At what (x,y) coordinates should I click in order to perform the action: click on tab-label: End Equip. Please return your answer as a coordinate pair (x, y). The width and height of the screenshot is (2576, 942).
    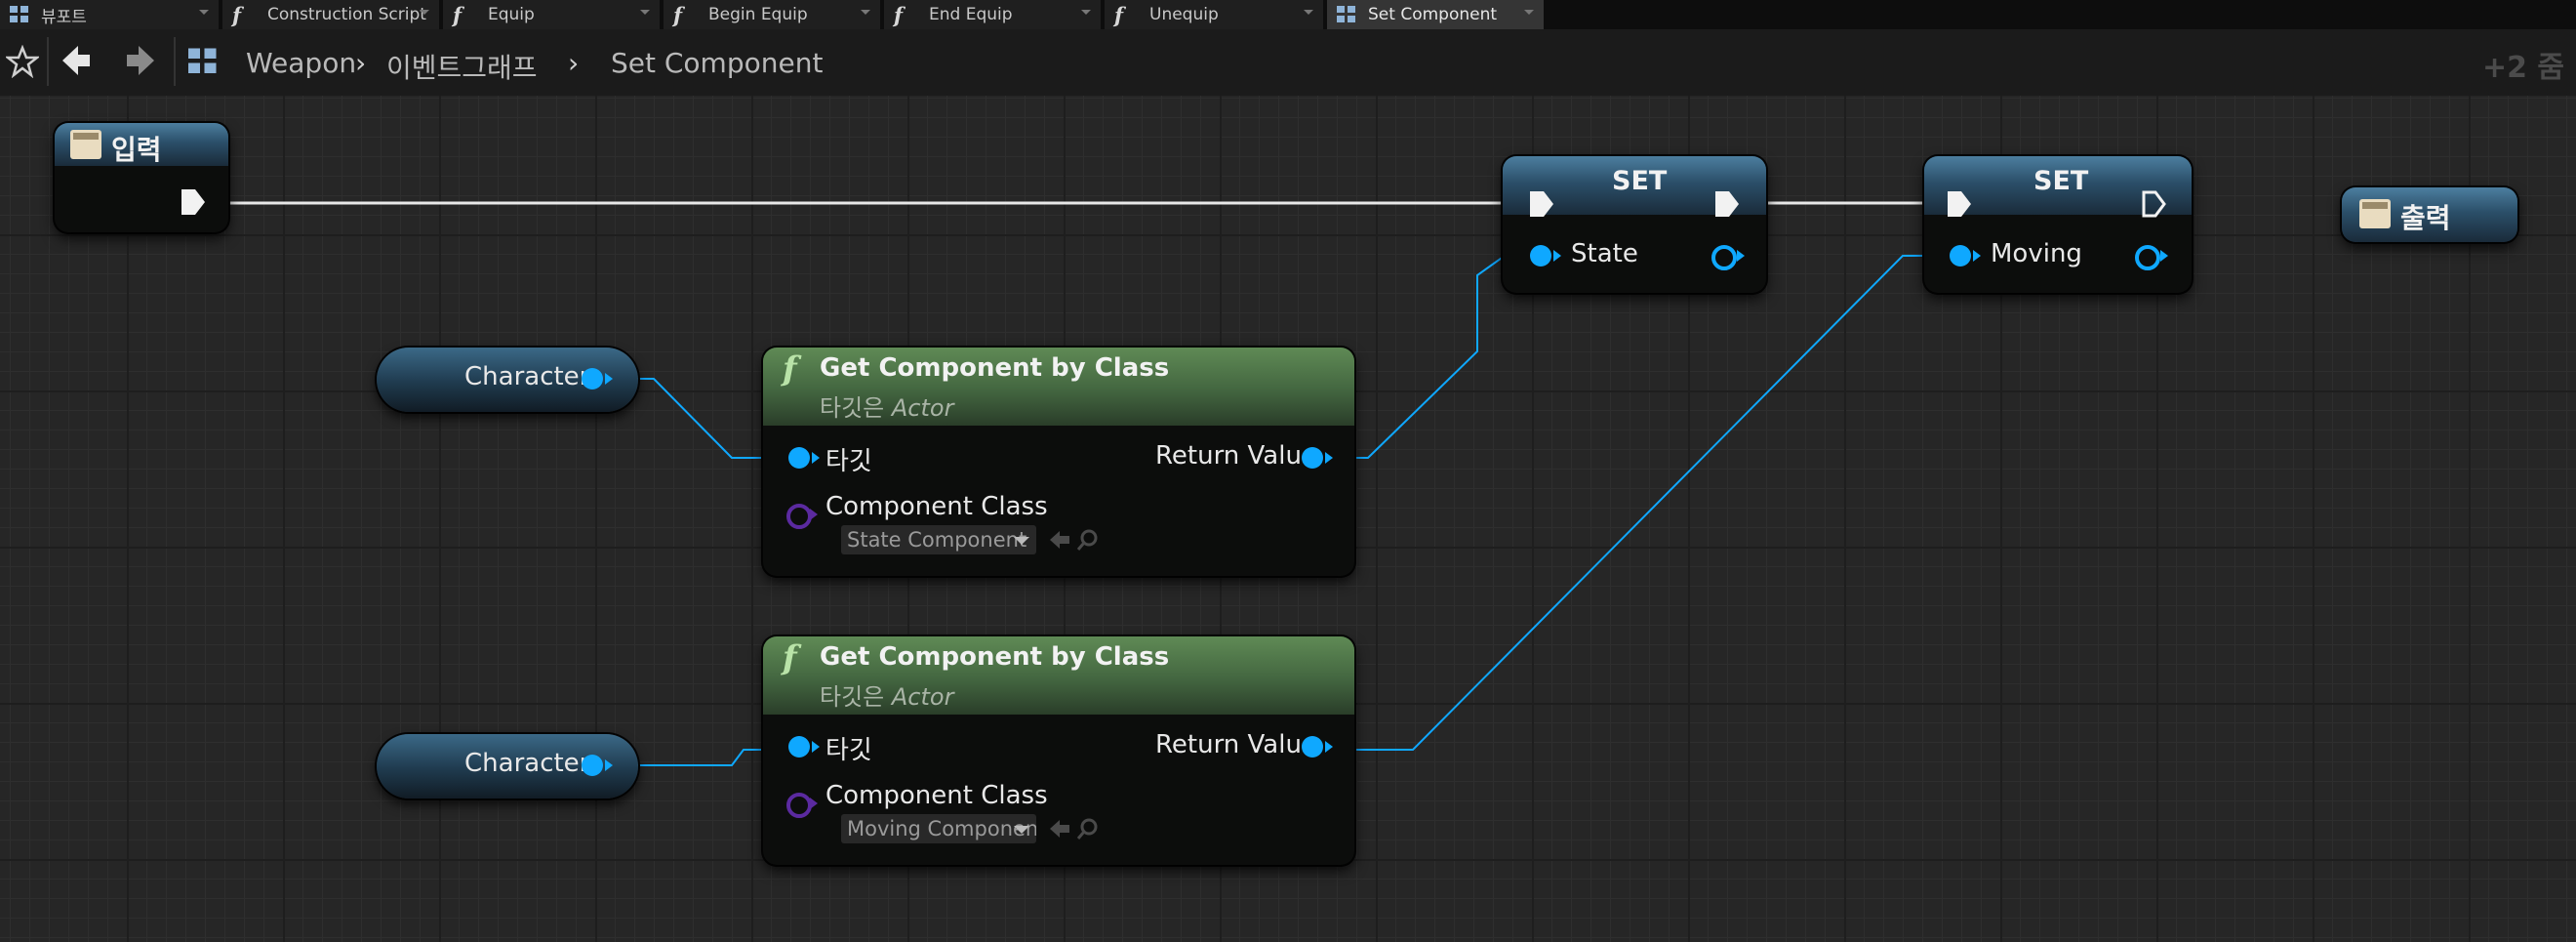
    Looking at the image, I should click on (971, 15).